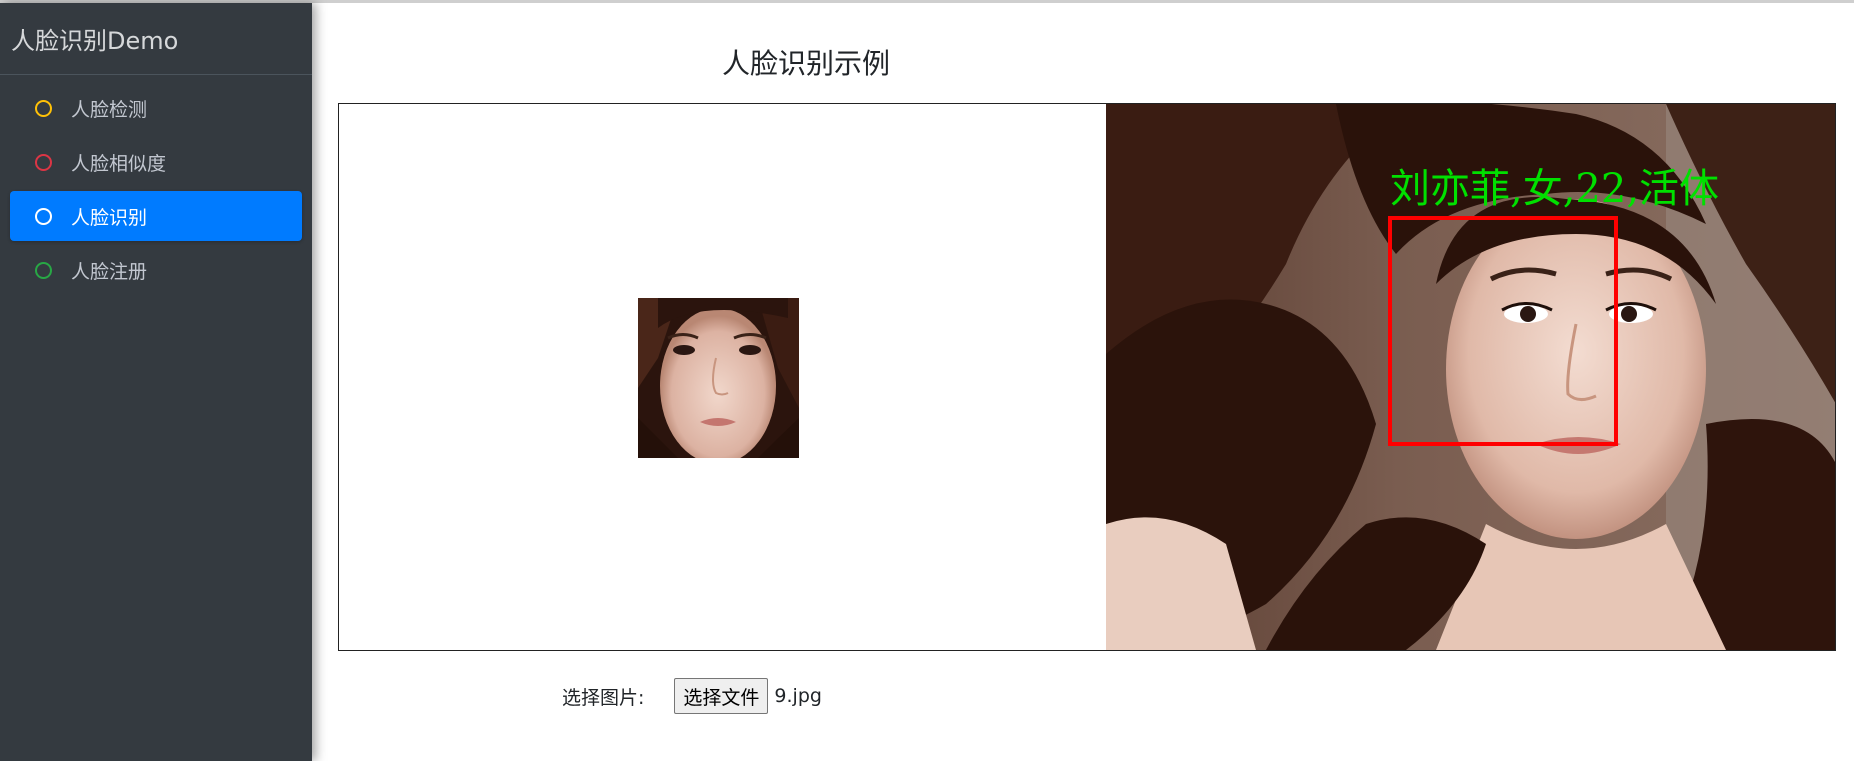 This screenshot has width=1854, height=761. I want to click on brand-title: 人脸识别Demo, so click(156, 39).